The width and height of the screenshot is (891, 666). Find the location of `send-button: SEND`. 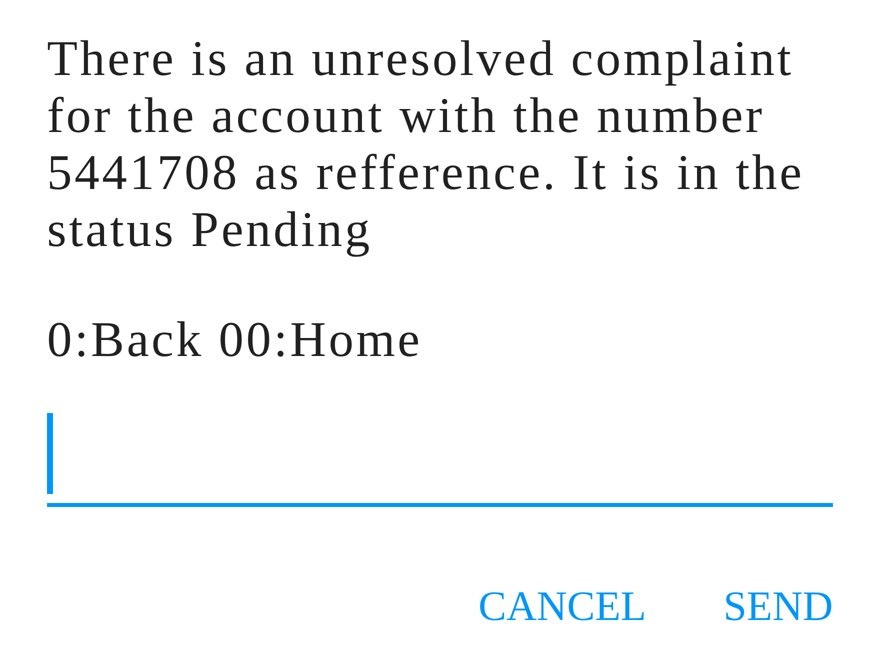

send-button: SEND is located at coordinates (778, 607).